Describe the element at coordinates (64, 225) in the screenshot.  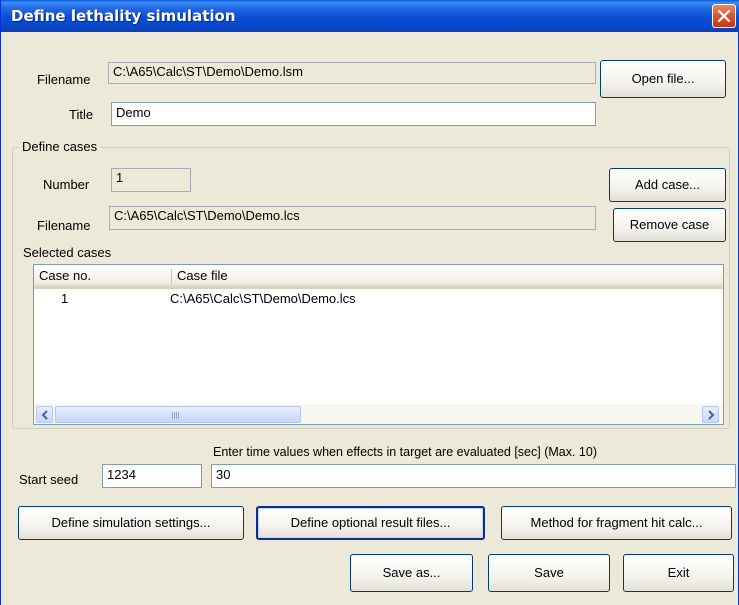
I see `case-filename-label: Filename` at that location.